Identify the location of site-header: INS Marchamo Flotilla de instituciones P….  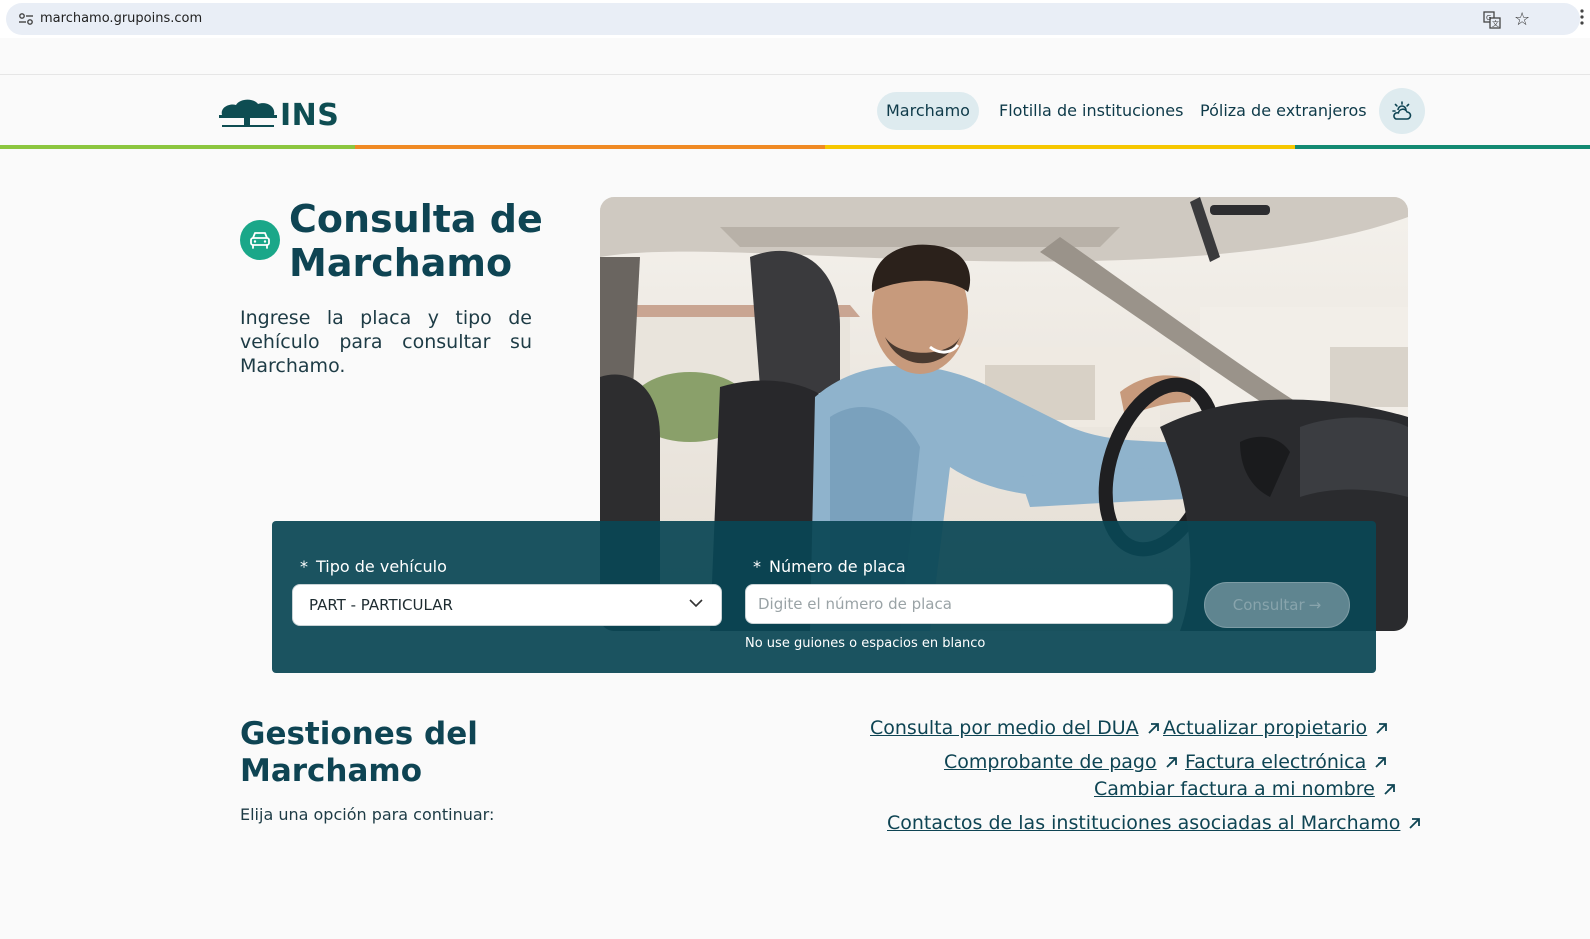
(795, 110).